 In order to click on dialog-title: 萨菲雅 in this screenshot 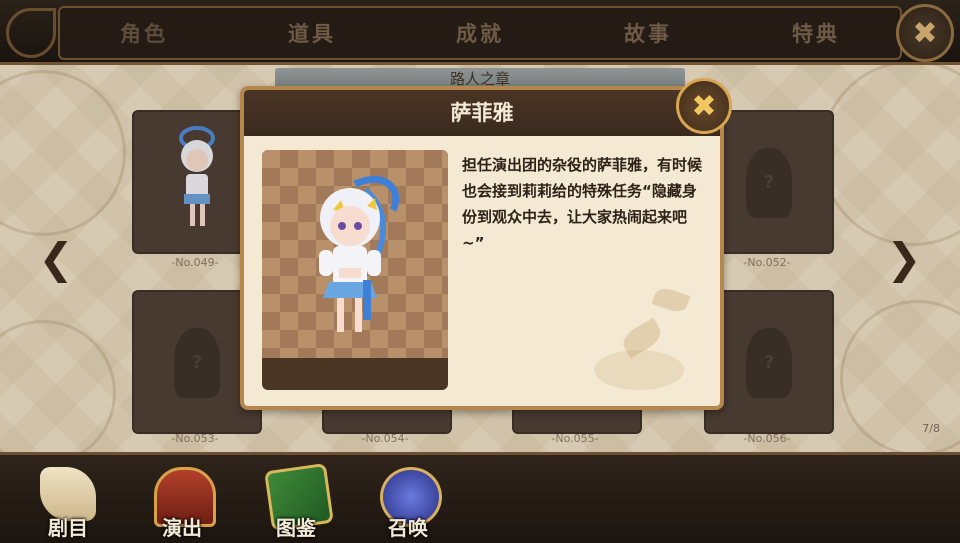, I will do `click(482, 113)`.